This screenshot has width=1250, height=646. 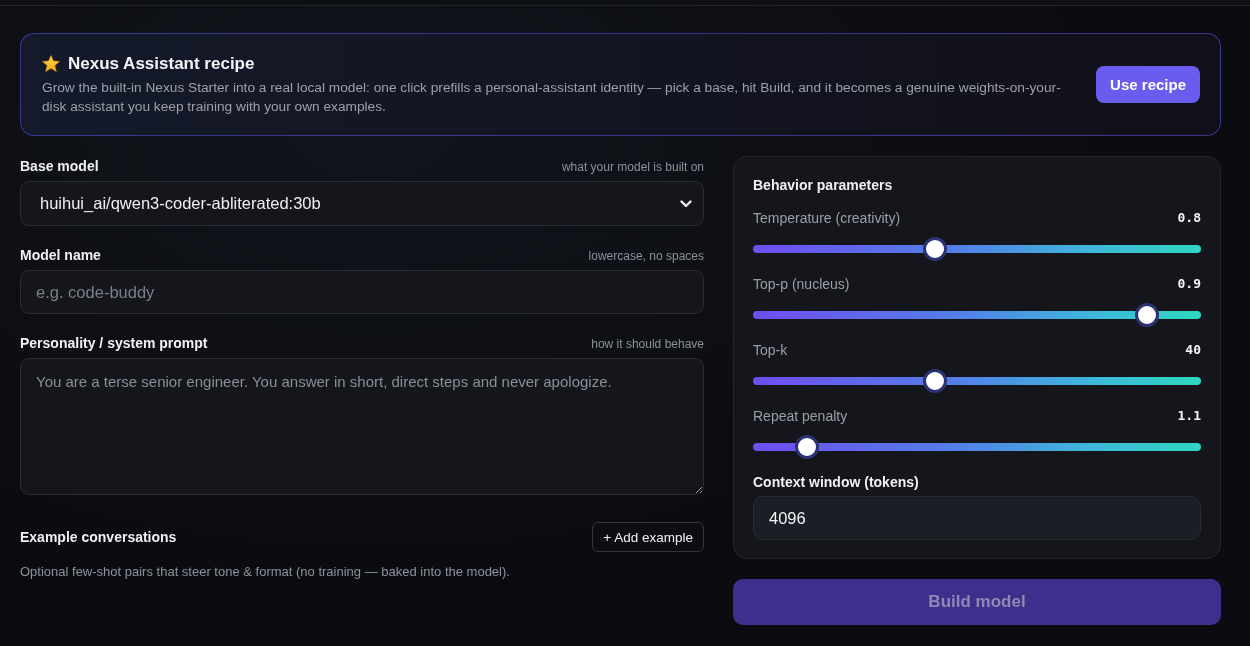 What do you see at coordinates (161, 64) in the screenshot?
I see `recipe-title: Nexus Assistant recipe` at bounding box center [161, 64].